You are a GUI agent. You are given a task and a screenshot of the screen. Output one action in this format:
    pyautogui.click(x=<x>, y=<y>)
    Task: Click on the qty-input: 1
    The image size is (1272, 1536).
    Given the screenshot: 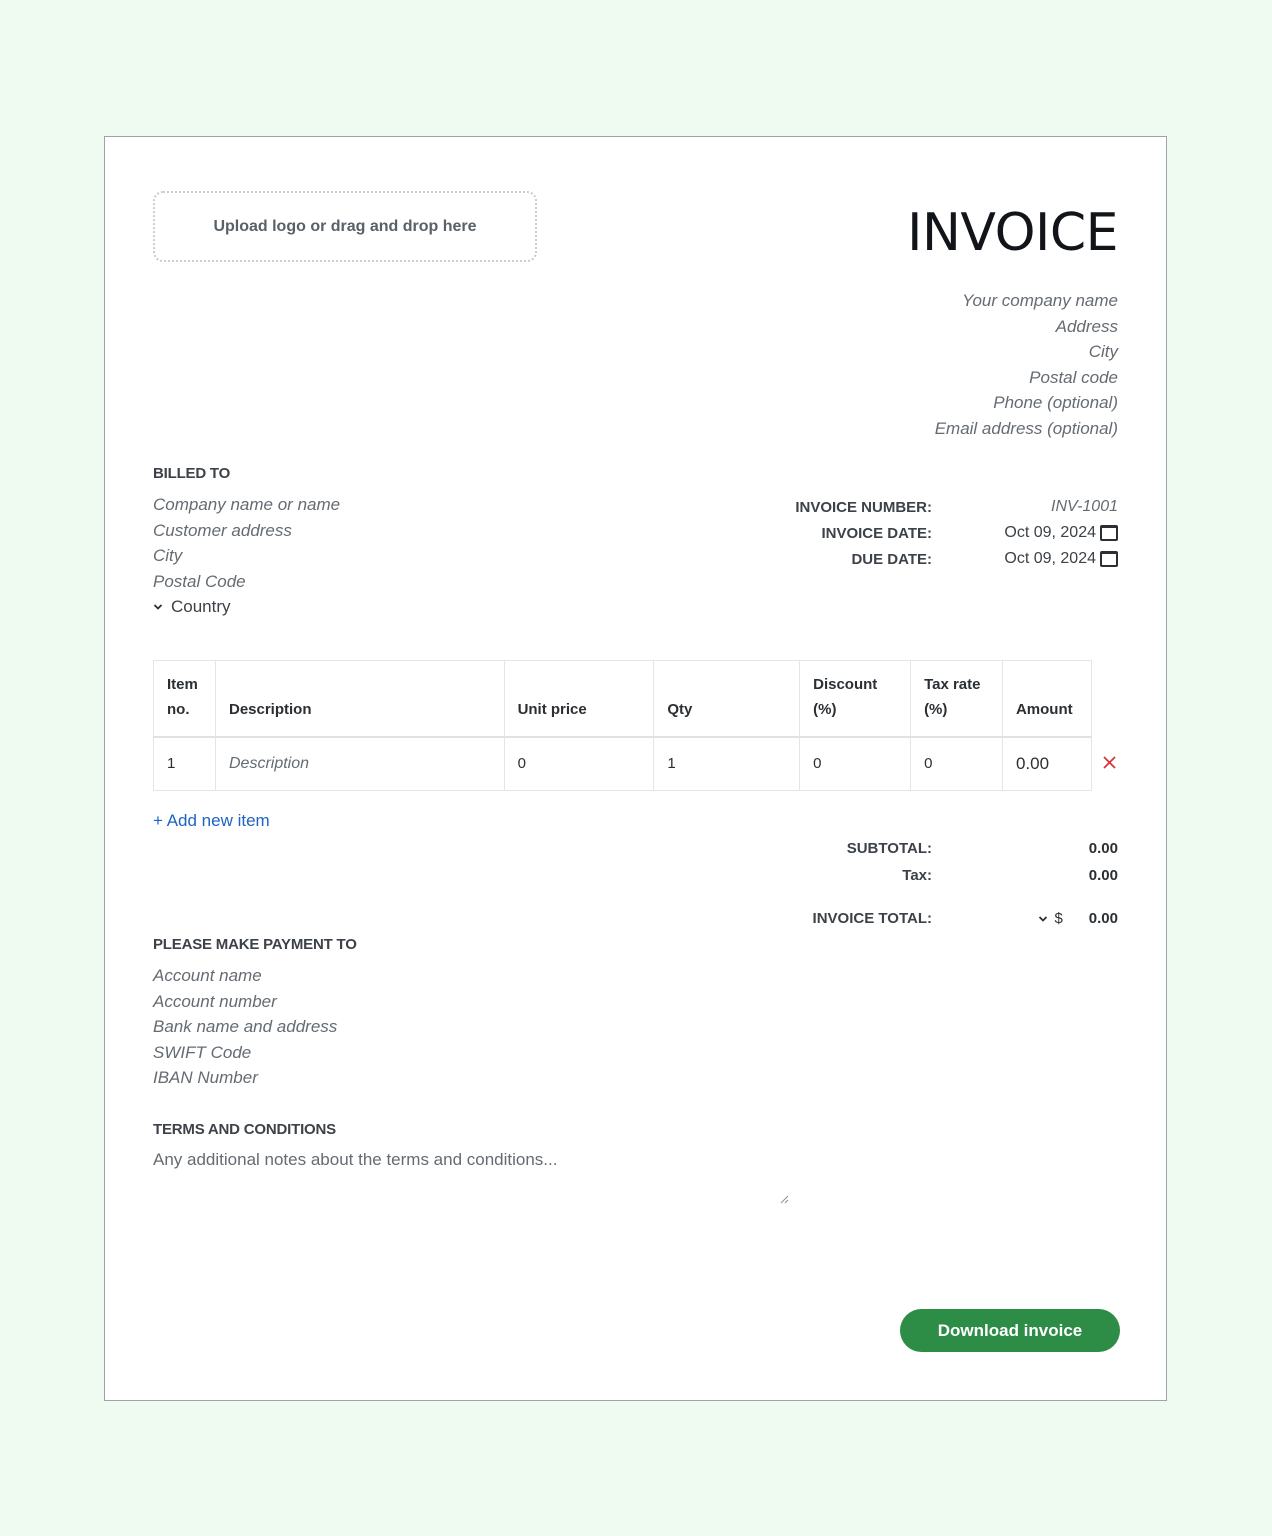 What is the action you would take?
    pyautogui.click(x=727, y=763)
    